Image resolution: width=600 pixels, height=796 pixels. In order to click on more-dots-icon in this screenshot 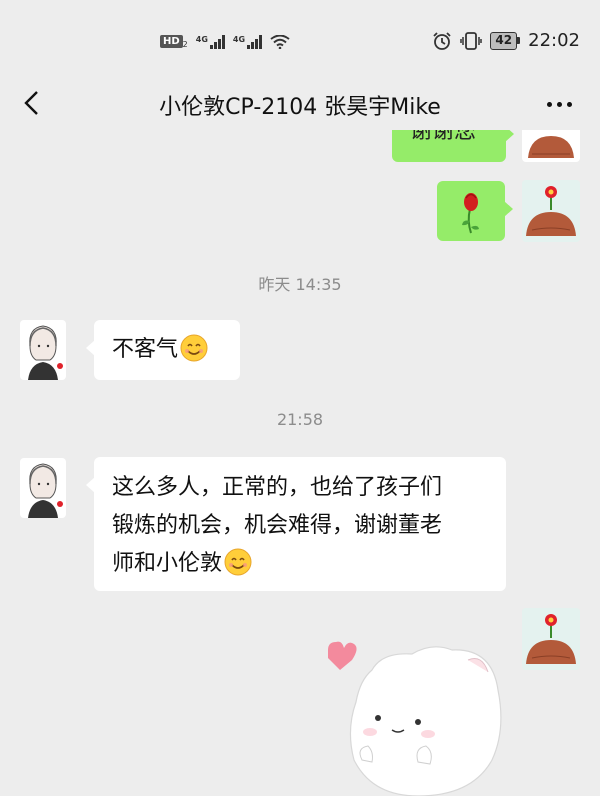, I will do `click(559, 104)`.